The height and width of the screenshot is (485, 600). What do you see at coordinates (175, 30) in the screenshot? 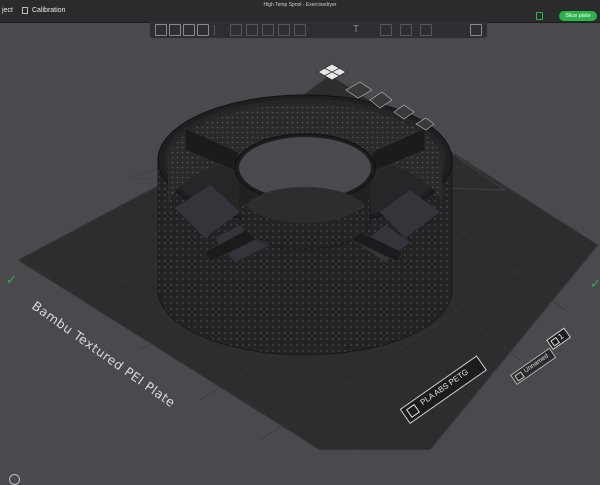
I see `grid-icon` at bounding box center [175, 30].